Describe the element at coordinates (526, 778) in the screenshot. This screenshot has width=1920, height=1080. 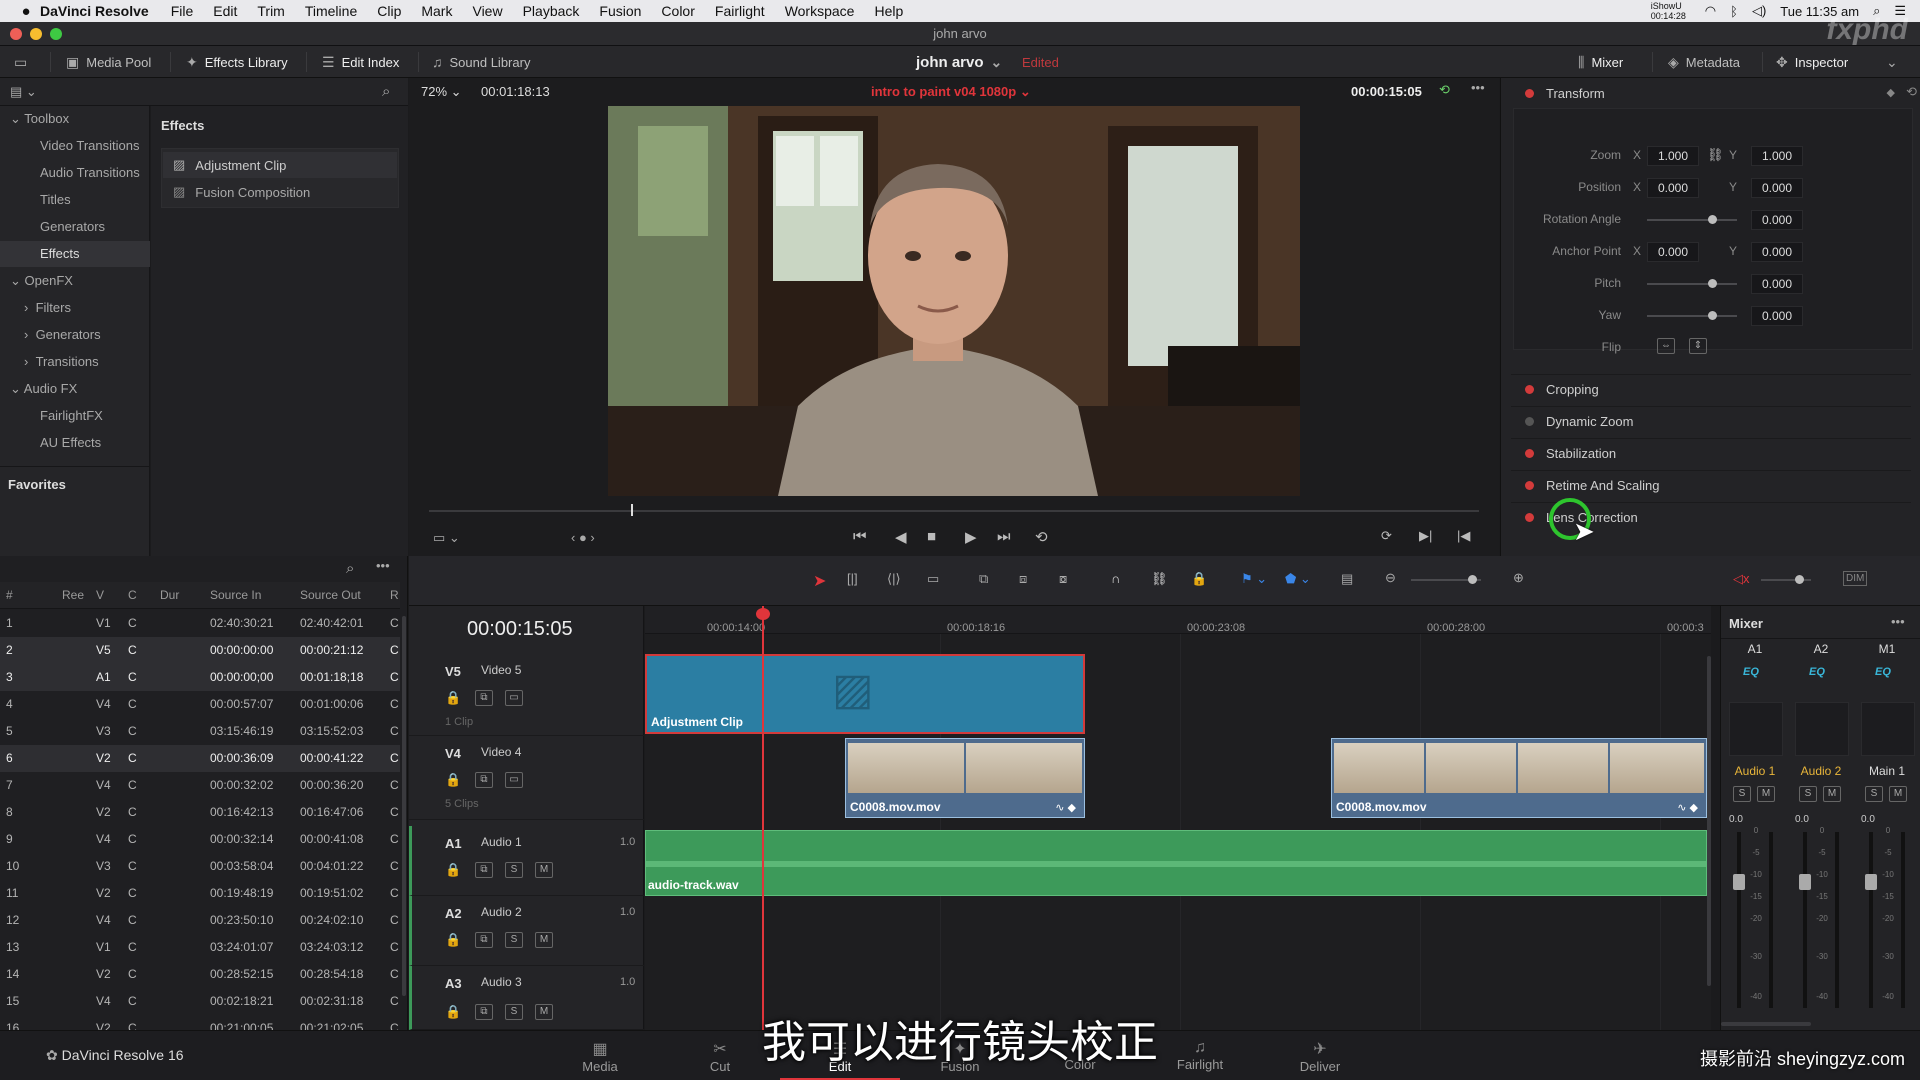
I see `track-v4: V4 Video 4 🔒 ⧉ ▭ 5 Clips` at that location.